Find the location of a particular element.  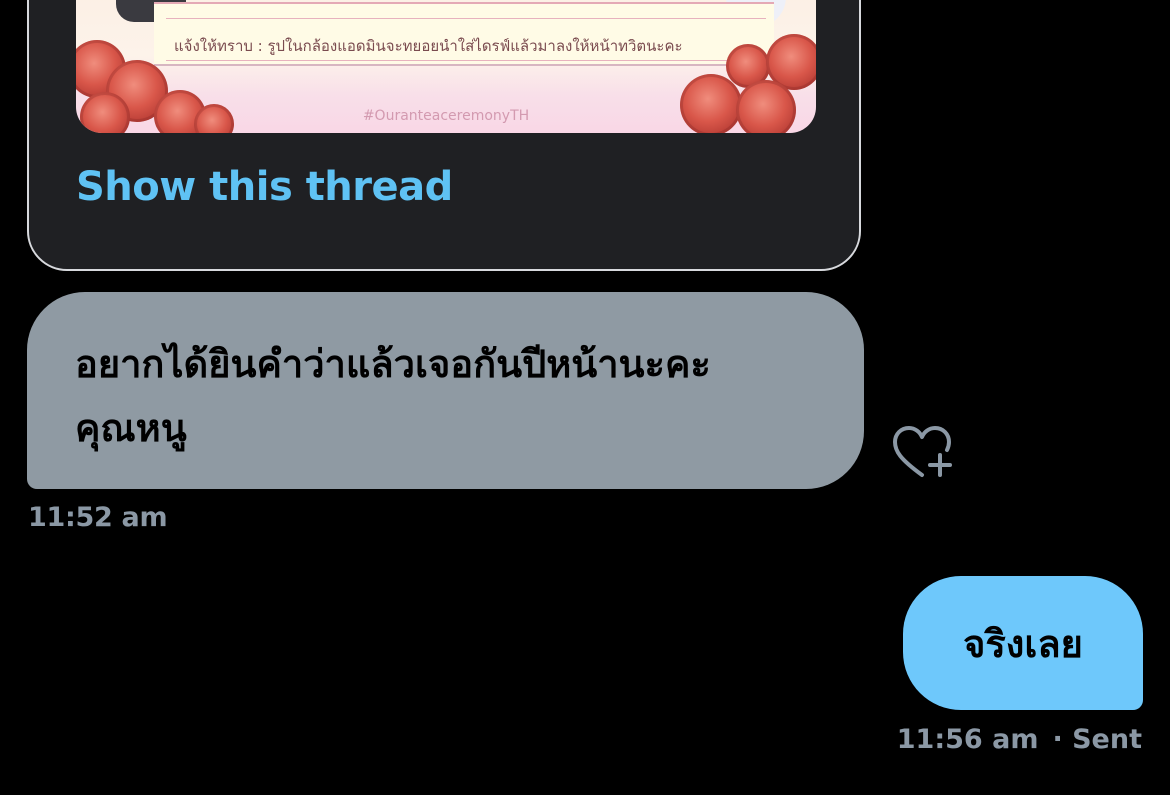

heart-plus-icon is located at coordinates (922, 451).